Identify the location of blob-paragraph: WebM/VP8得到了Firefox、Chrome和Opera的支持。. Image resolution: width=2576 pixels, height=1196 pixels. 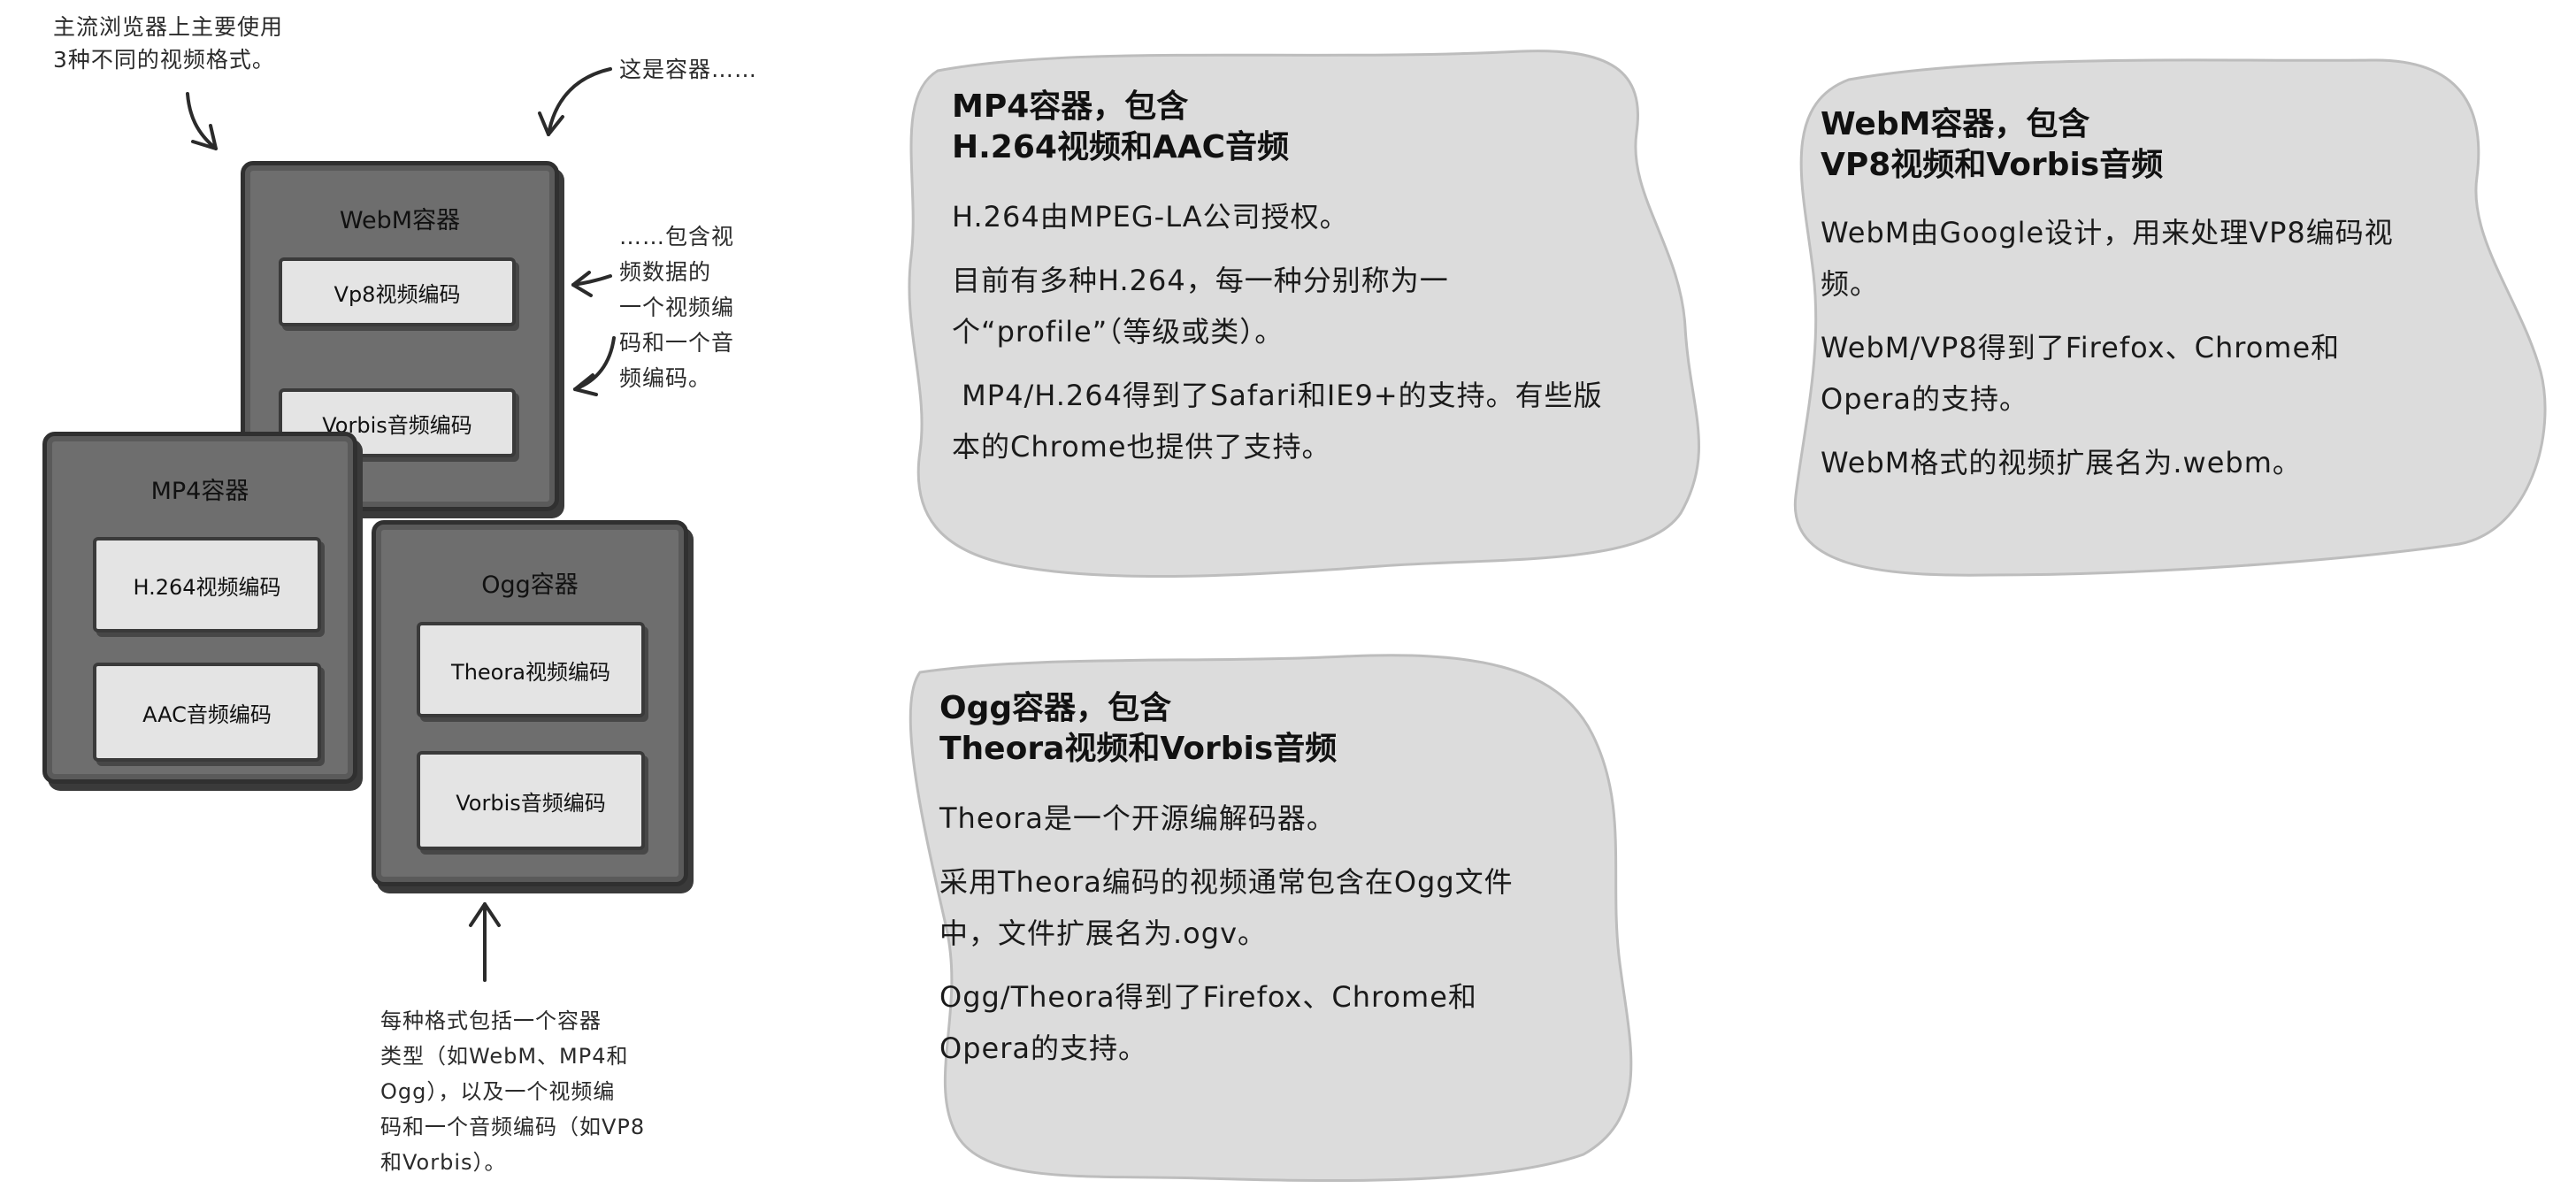
(2081, 373).